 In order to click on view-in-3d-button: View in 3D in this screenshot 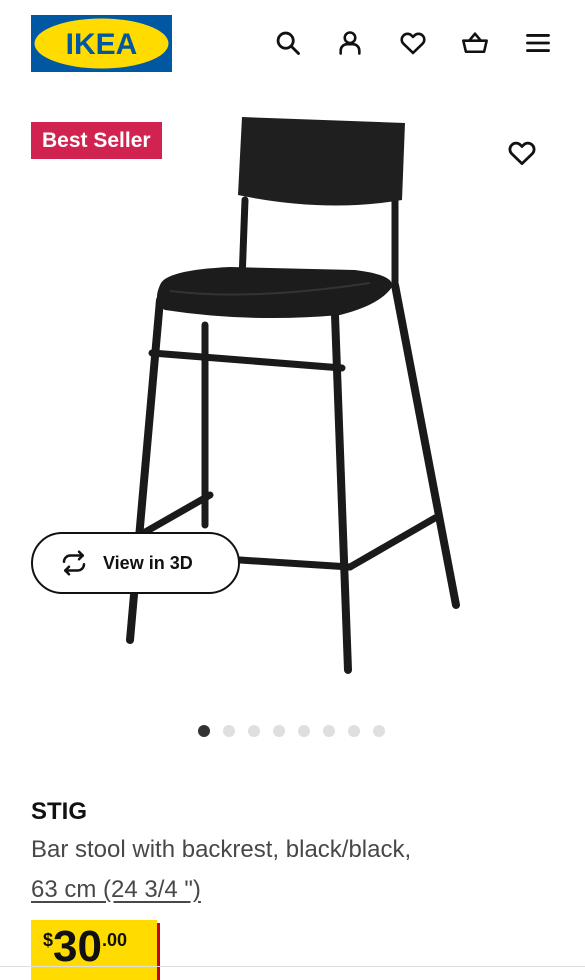, I will do `click(135, 563)`.